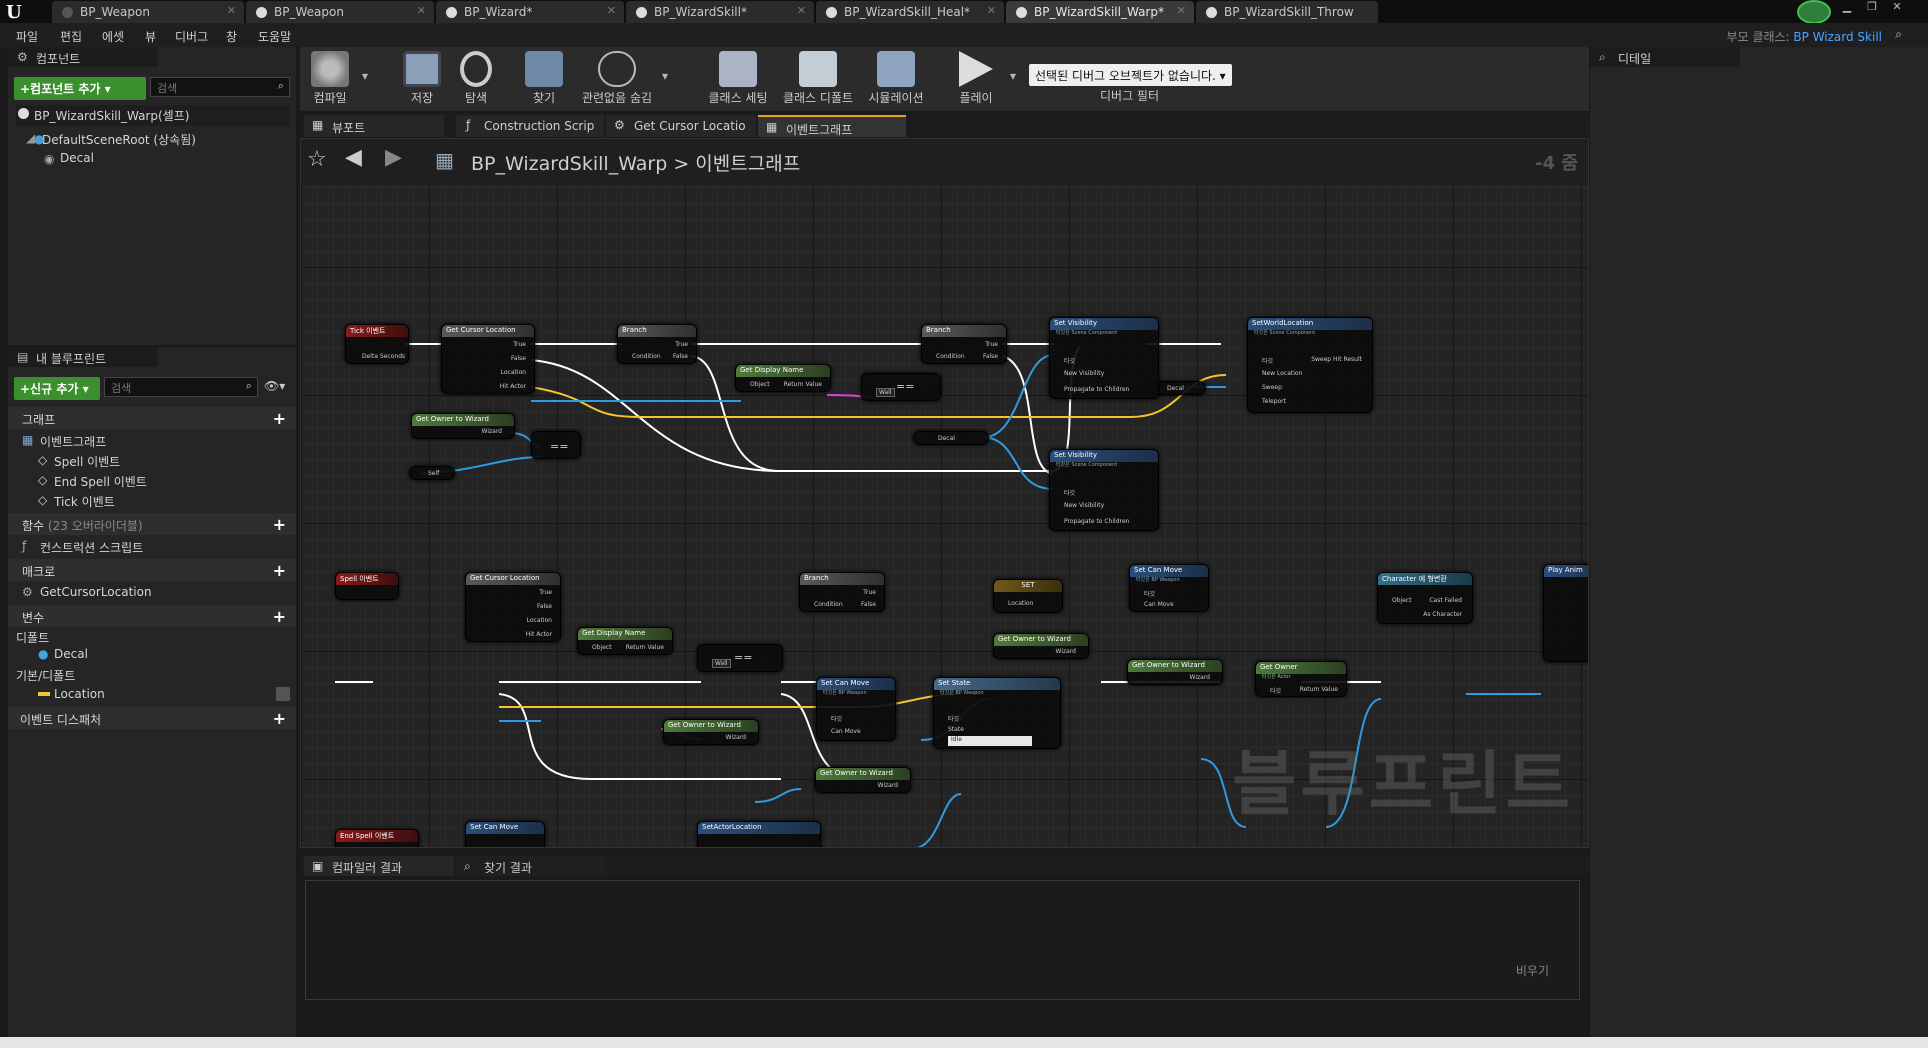 This screenshot has width=1928, height=1048. Describe the element at coordinates (191, 36) in the screenshot. I see `menu-debug: 디버그` at that location.